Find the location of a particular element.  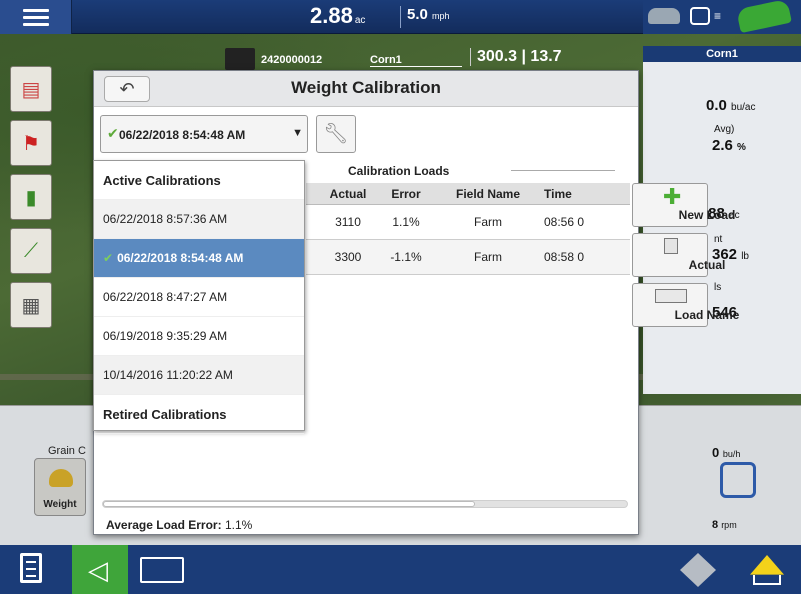

vehicle-values: 300.3 | 13.7 is located at coordinates (516, 57).